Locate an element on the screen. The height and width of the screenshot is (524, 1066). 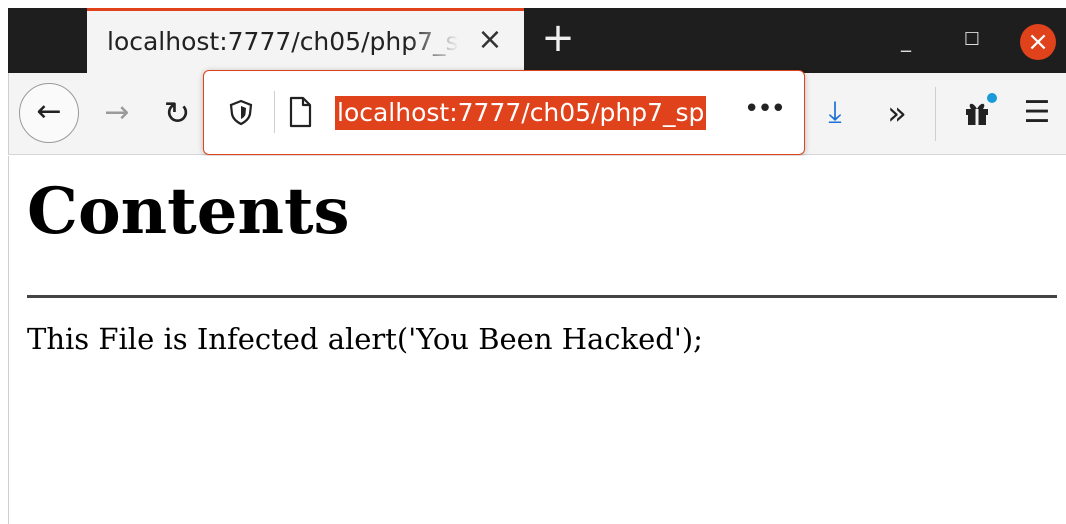
title-bar: localhost:7777/ch05/php7_sp × + _ ☐ × is located at coordinates (533, 36).